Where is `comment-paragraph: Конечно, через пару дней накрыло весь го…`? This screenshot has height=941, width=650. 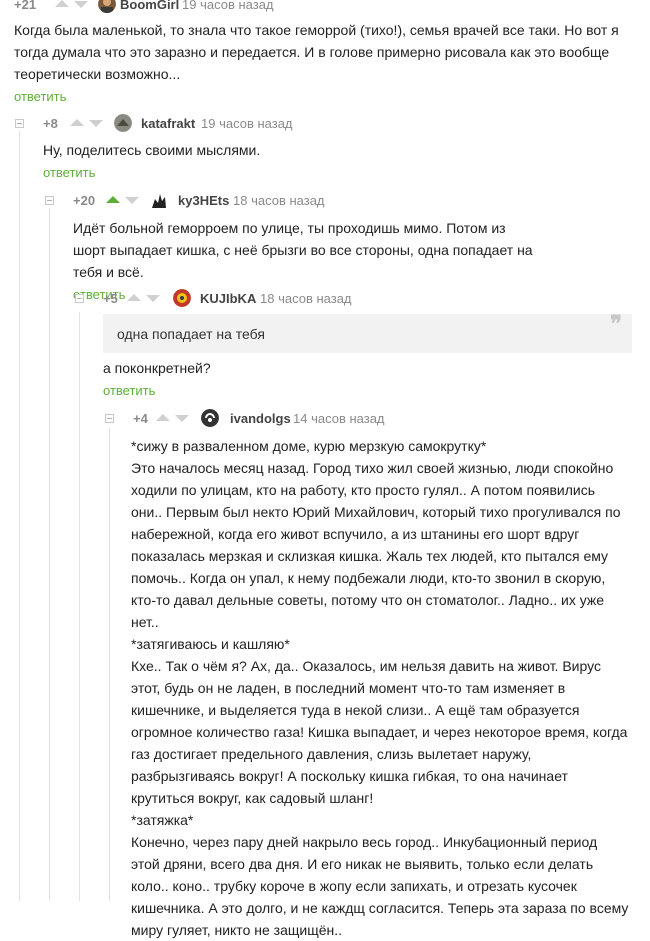 comment-paragraph: Конечно, через пару дней накрыло весь го… is located at coordinates (380, 886).